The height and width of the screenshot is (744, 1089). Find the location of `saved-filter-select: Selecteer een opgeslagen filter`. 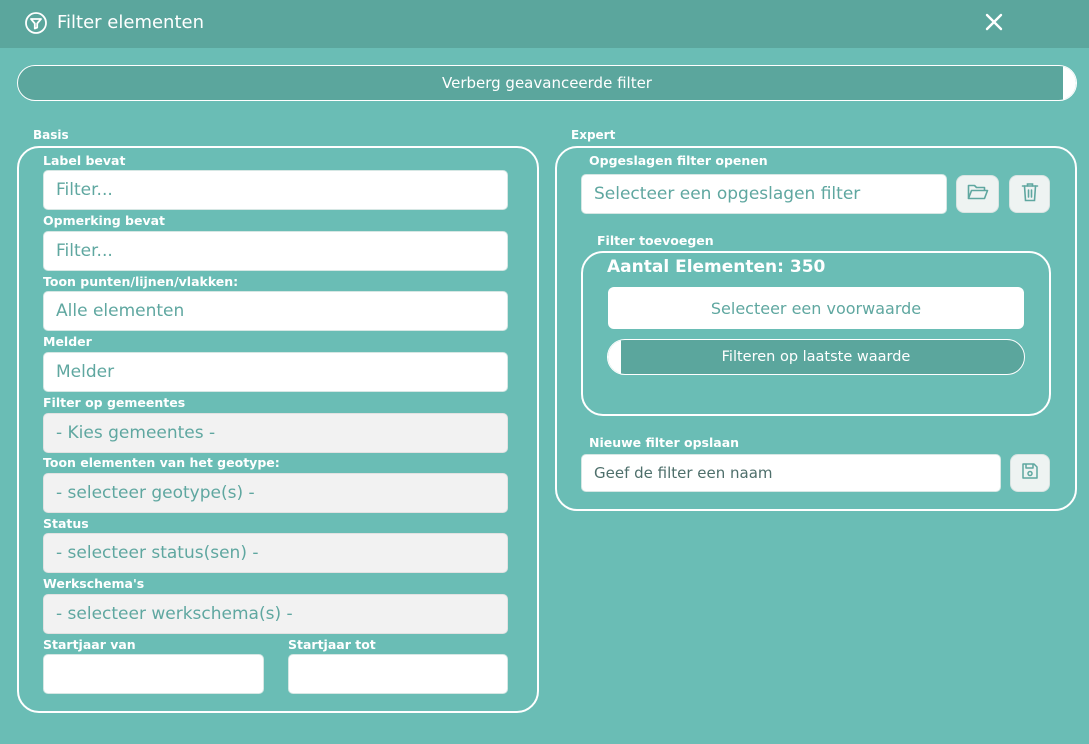

saved-filter-select: Selecteer een opgeslagen filter is located at coordinates (764, 194).